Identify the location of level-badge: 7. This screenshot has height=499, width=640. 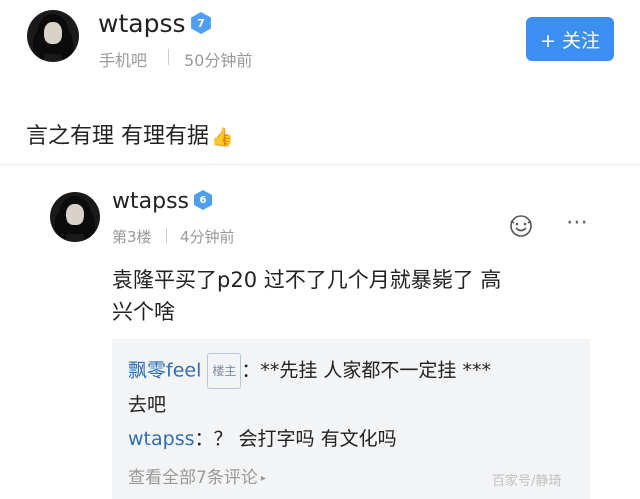
(201, 23).